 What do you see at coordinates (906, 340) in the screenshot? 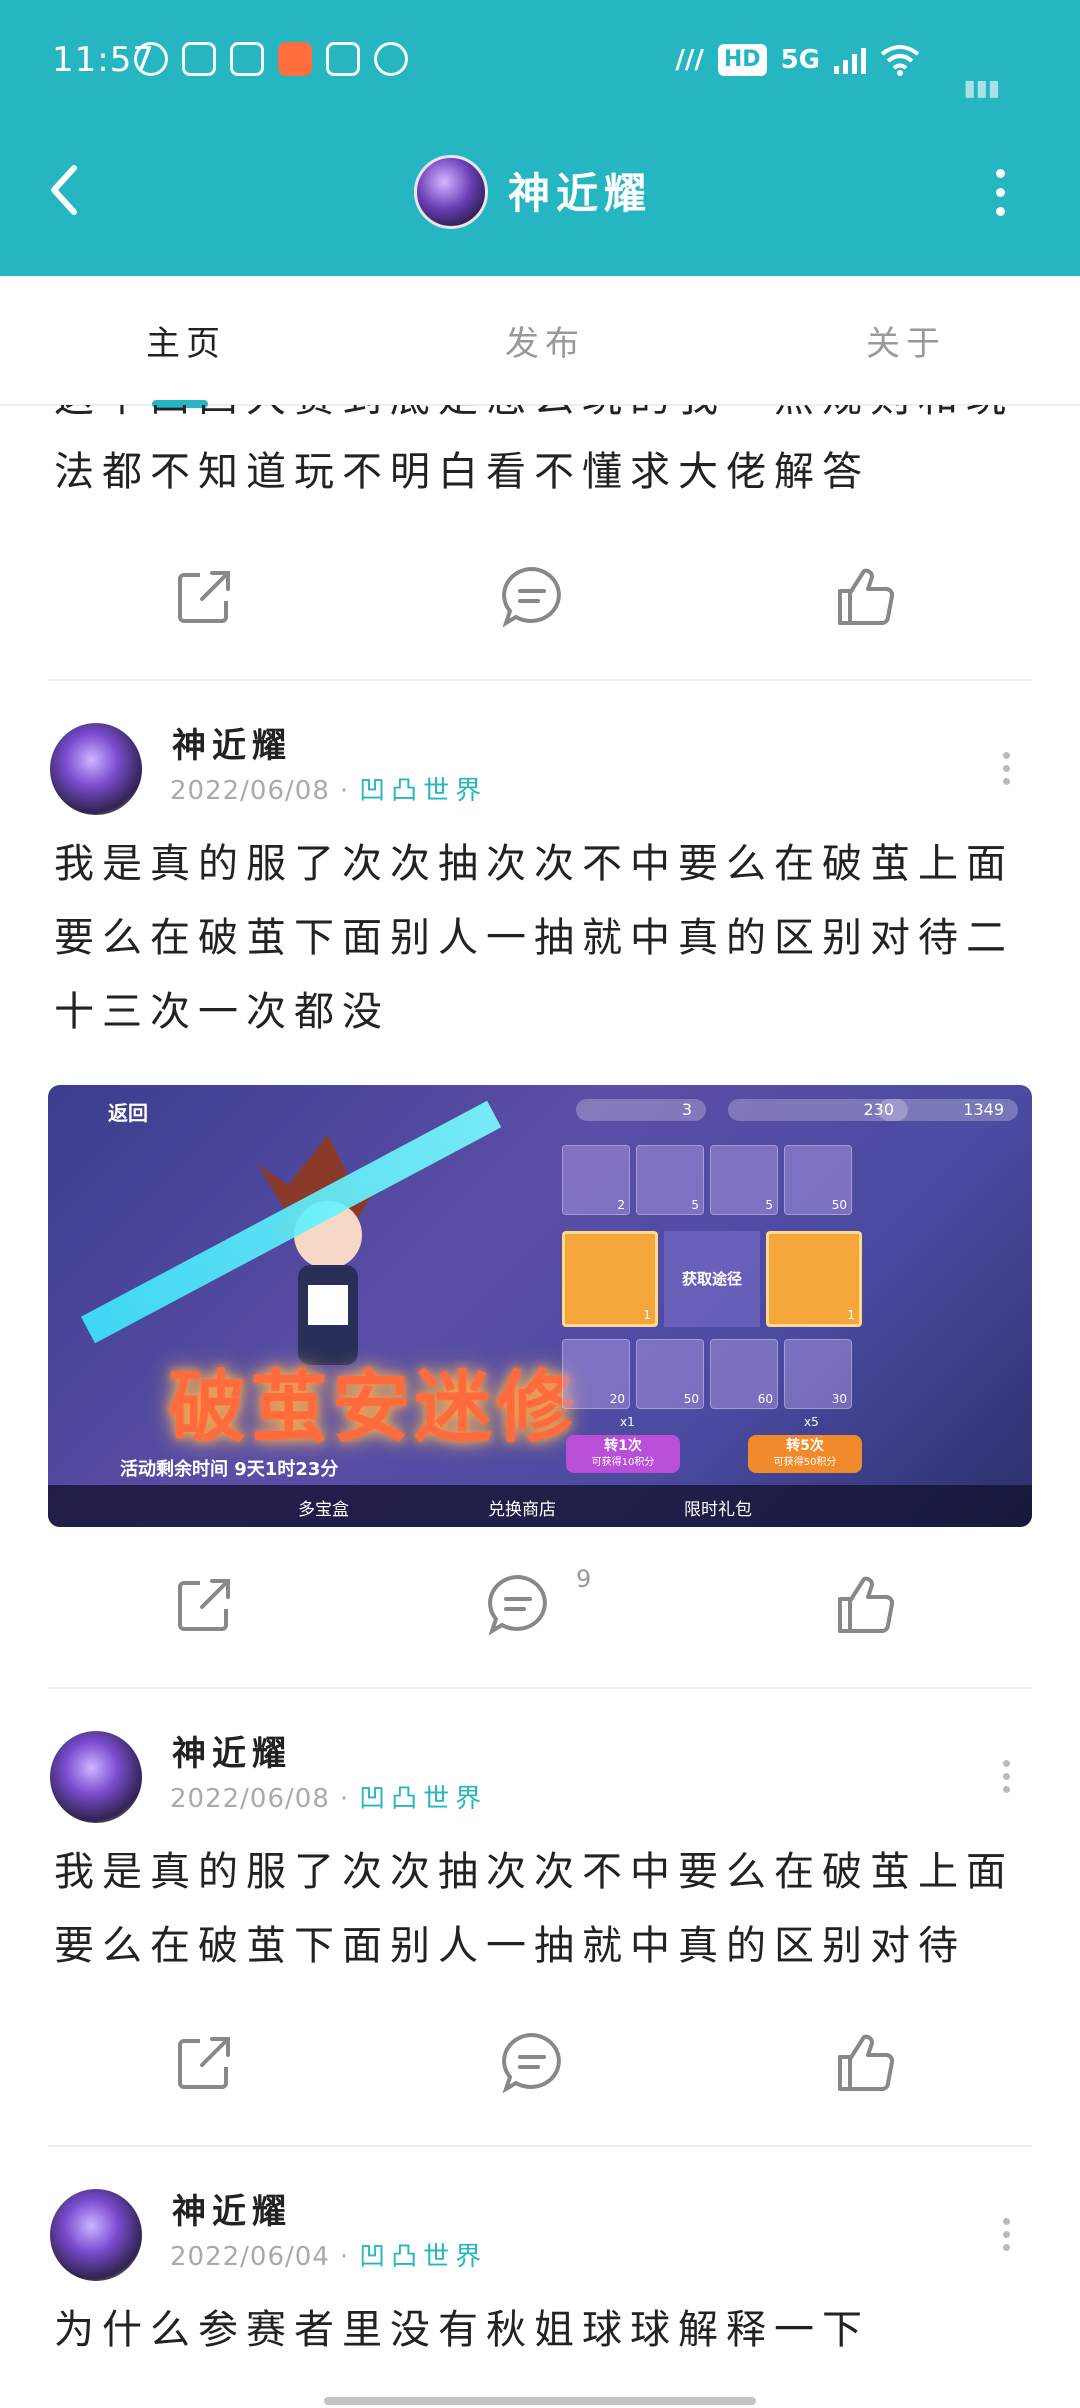
I see `tab-about: 关于` at bounding box center [906, 340].